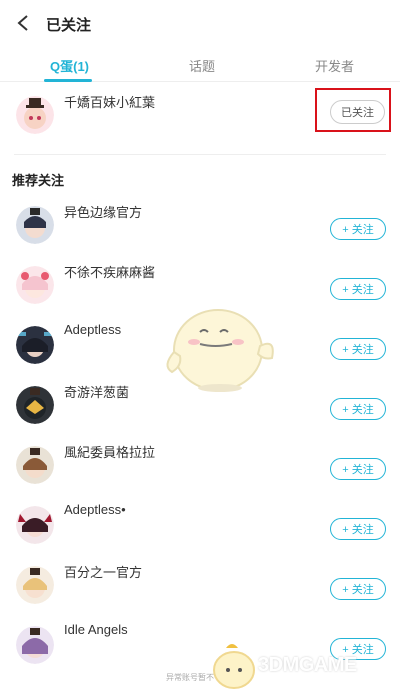 The image size is (400, 692). I want to click on tab-topics: 话题, so click(202, 65).